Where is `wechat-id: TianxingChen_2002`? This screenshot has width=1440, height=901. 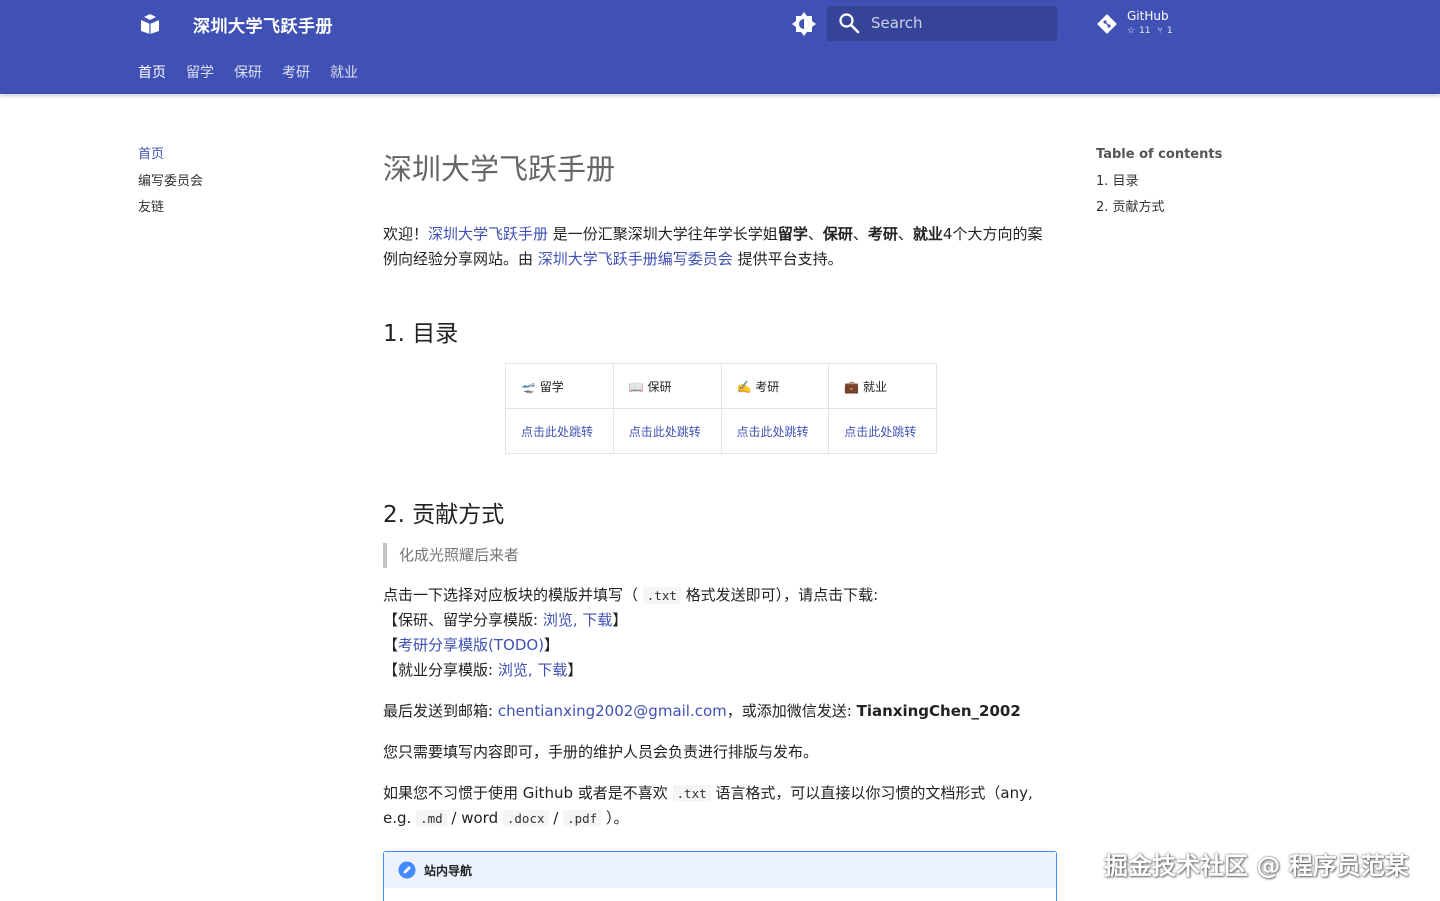
wechat-id: TianxingChen_2002 is located at coordinates (938, 711).